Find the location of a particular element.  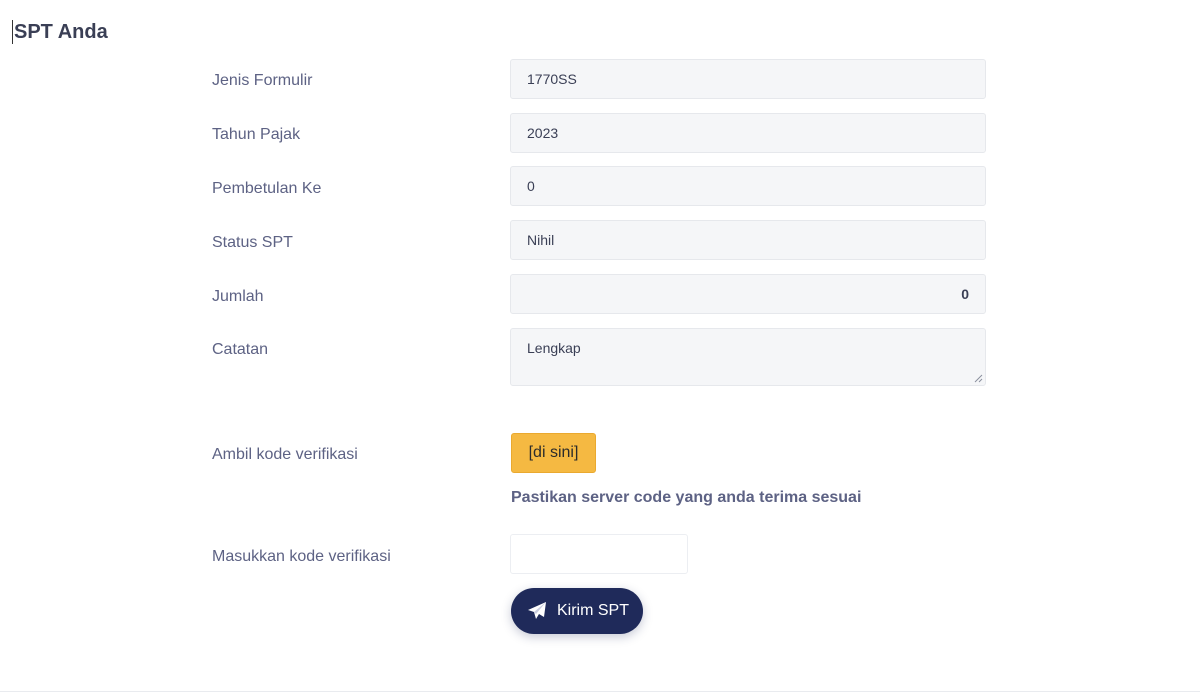

pembetulan-ke-label: Pembetulan Ke is located at coordinates (267, 188).